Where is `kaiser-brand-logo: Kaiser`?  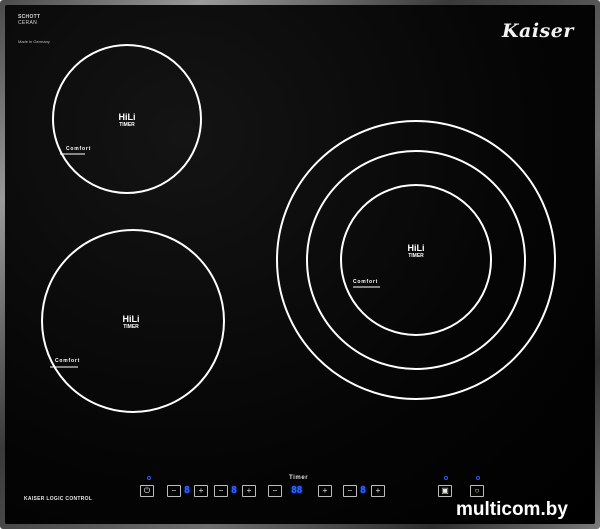
kaiser-brand-logo: Kaiser is located at coordinates (538, 31).